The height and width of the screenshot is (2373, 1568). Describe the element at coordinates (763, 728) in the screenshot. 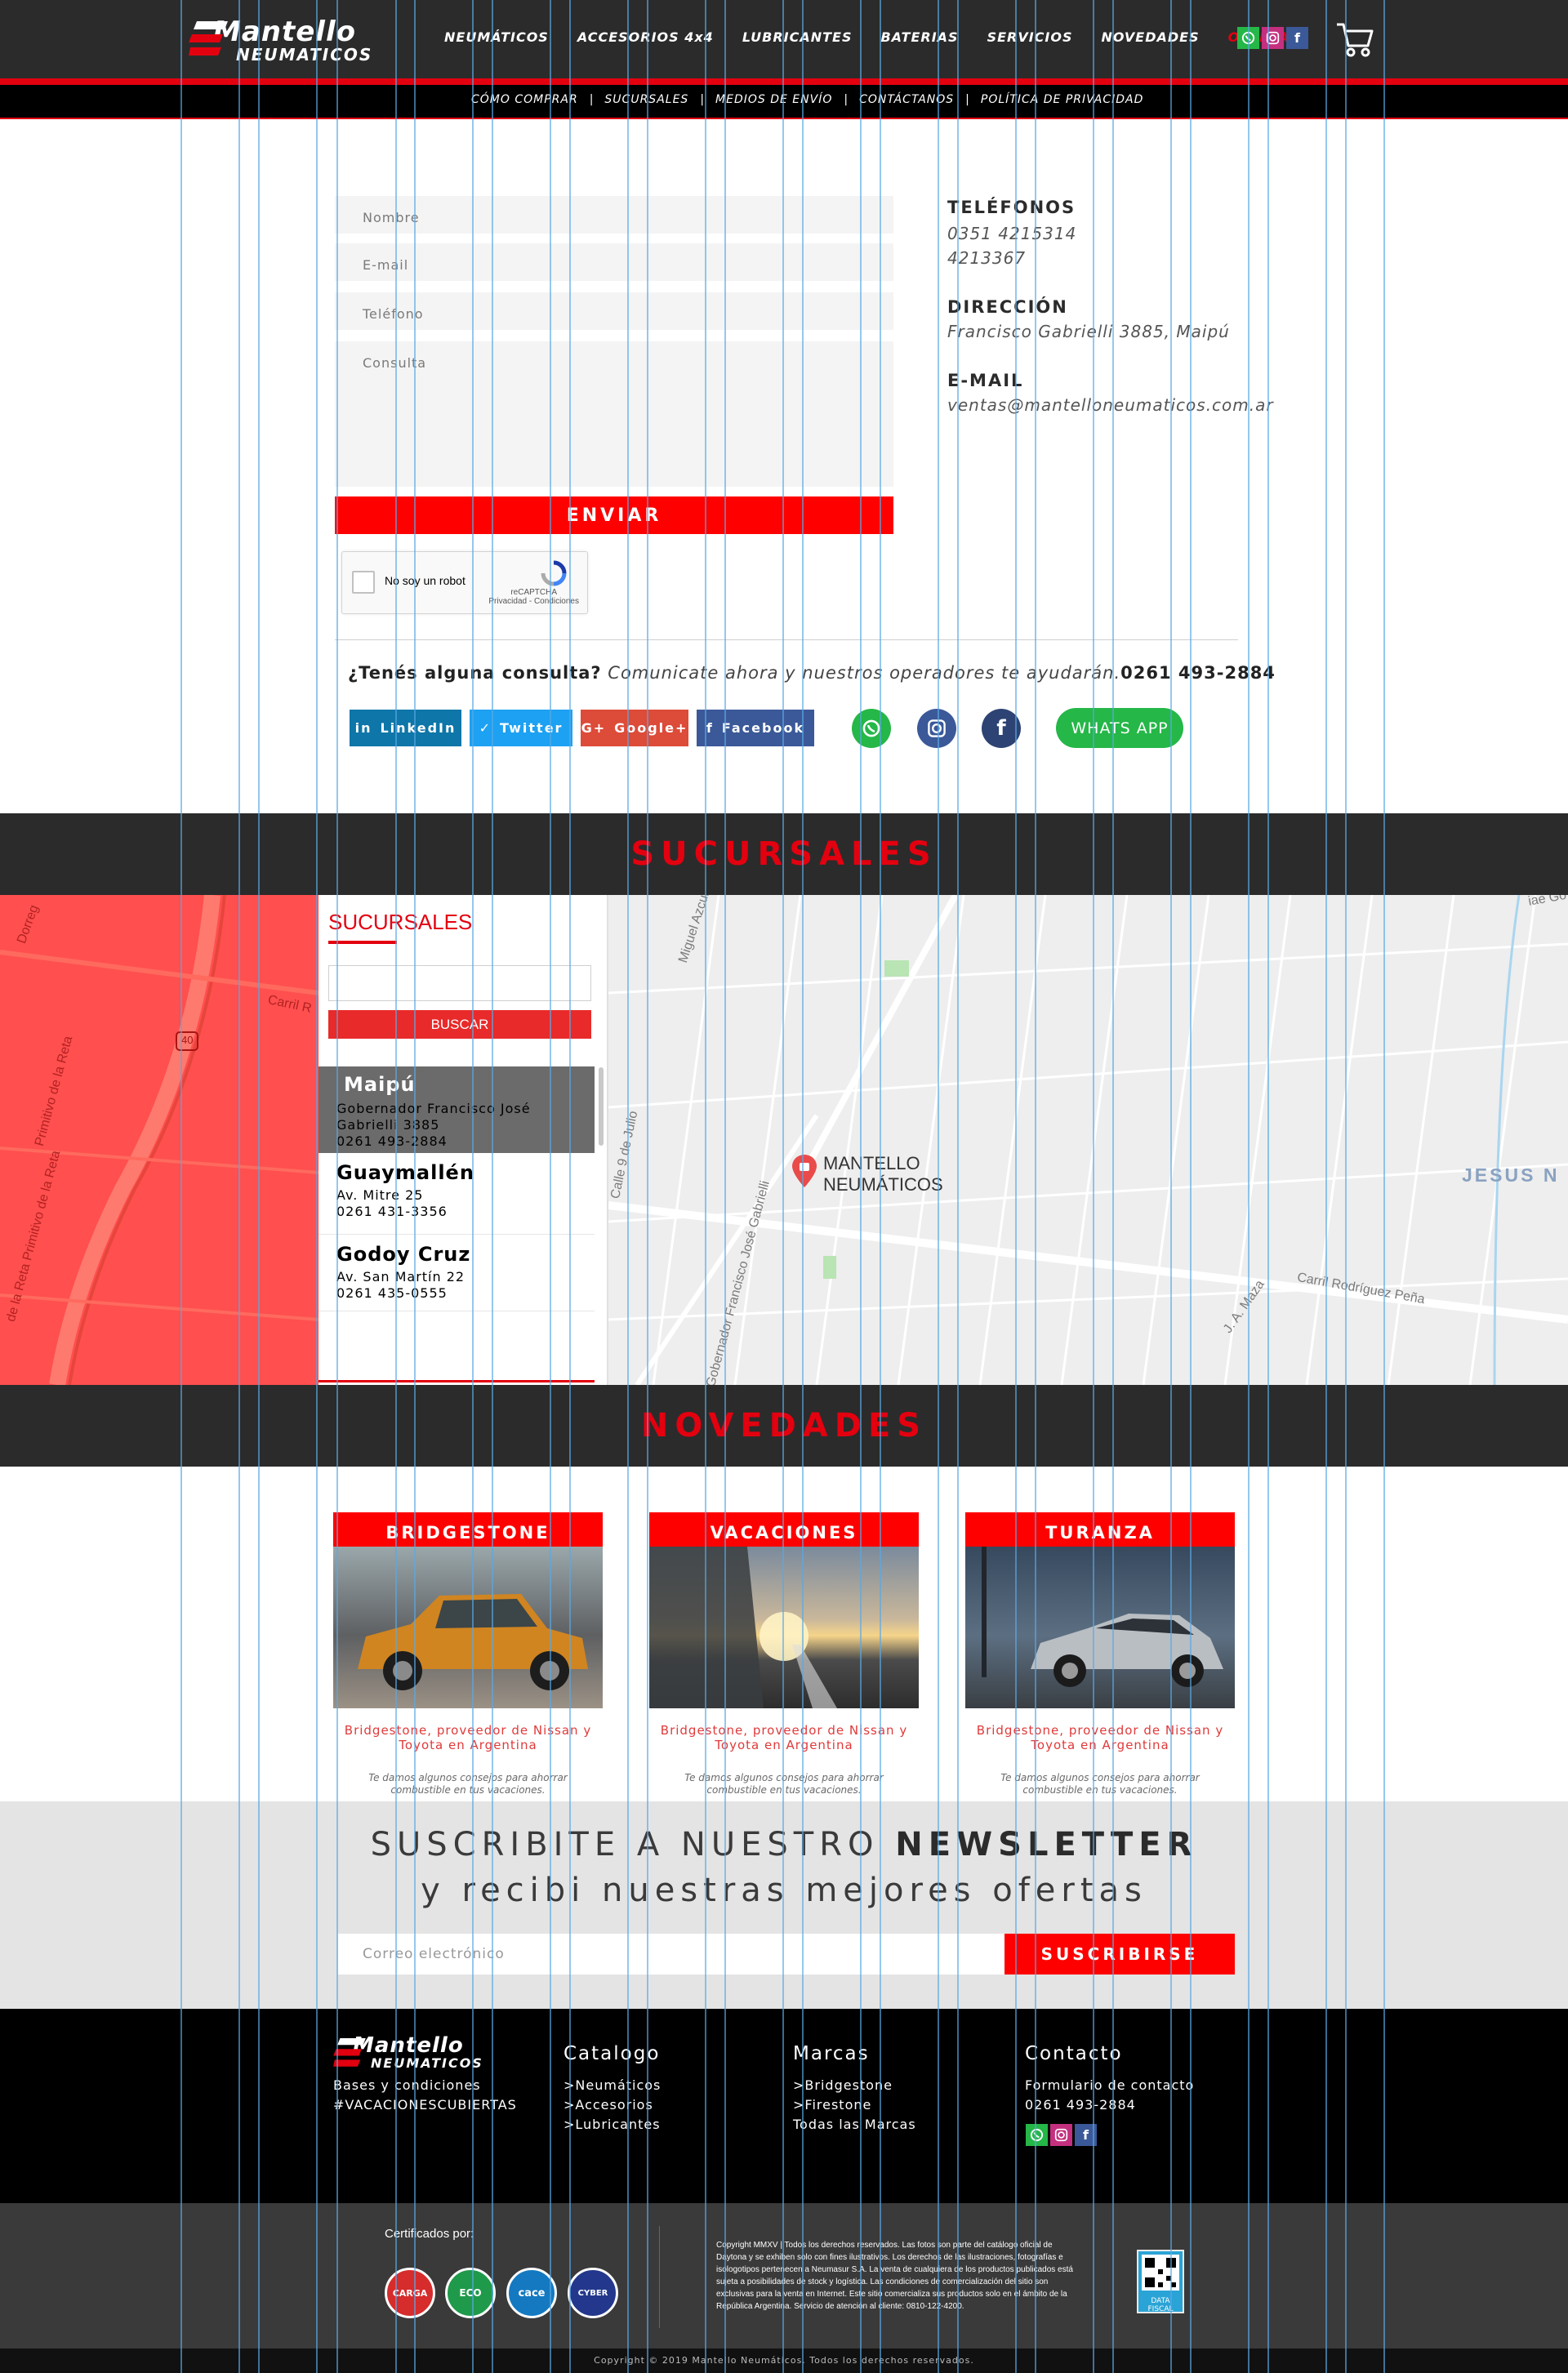

I see `facebook-label: Facebook` at that location.